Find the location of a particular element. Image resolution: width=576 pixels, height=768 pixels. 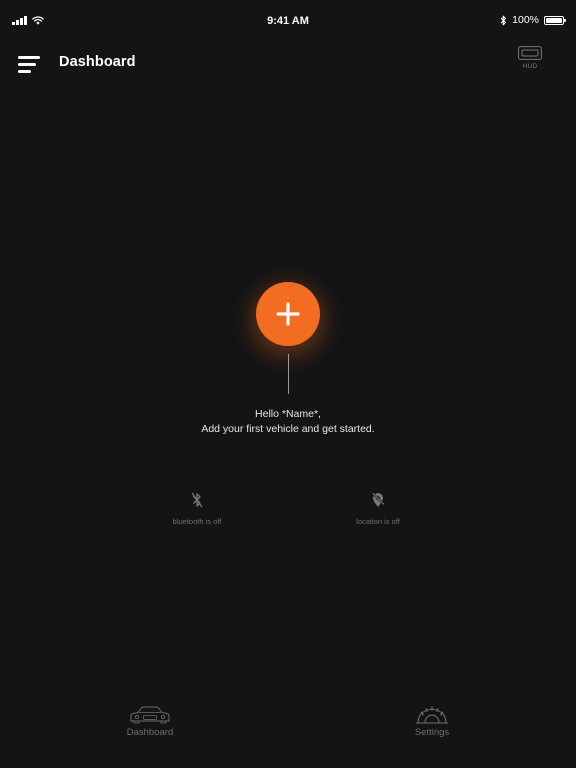

location-status: location is off is located at coordinates (378, 509).